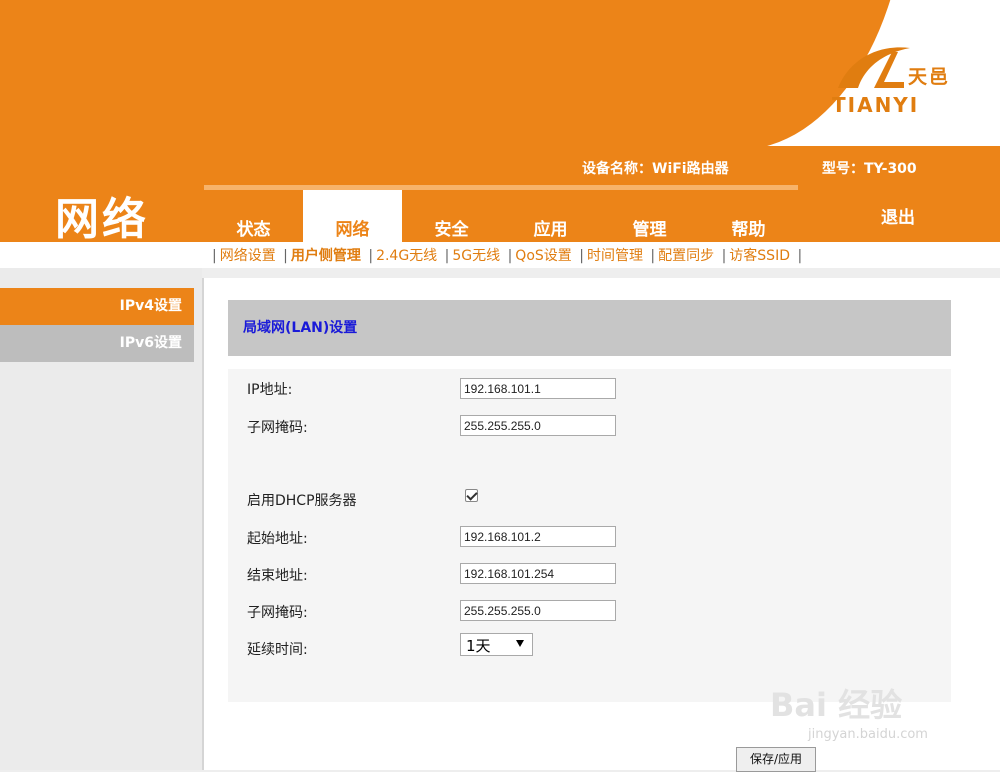 The width and height of the screenshot is (1000, 772). I want to click on submenu-item-config-sync: 配置同步, so click(686, 256).